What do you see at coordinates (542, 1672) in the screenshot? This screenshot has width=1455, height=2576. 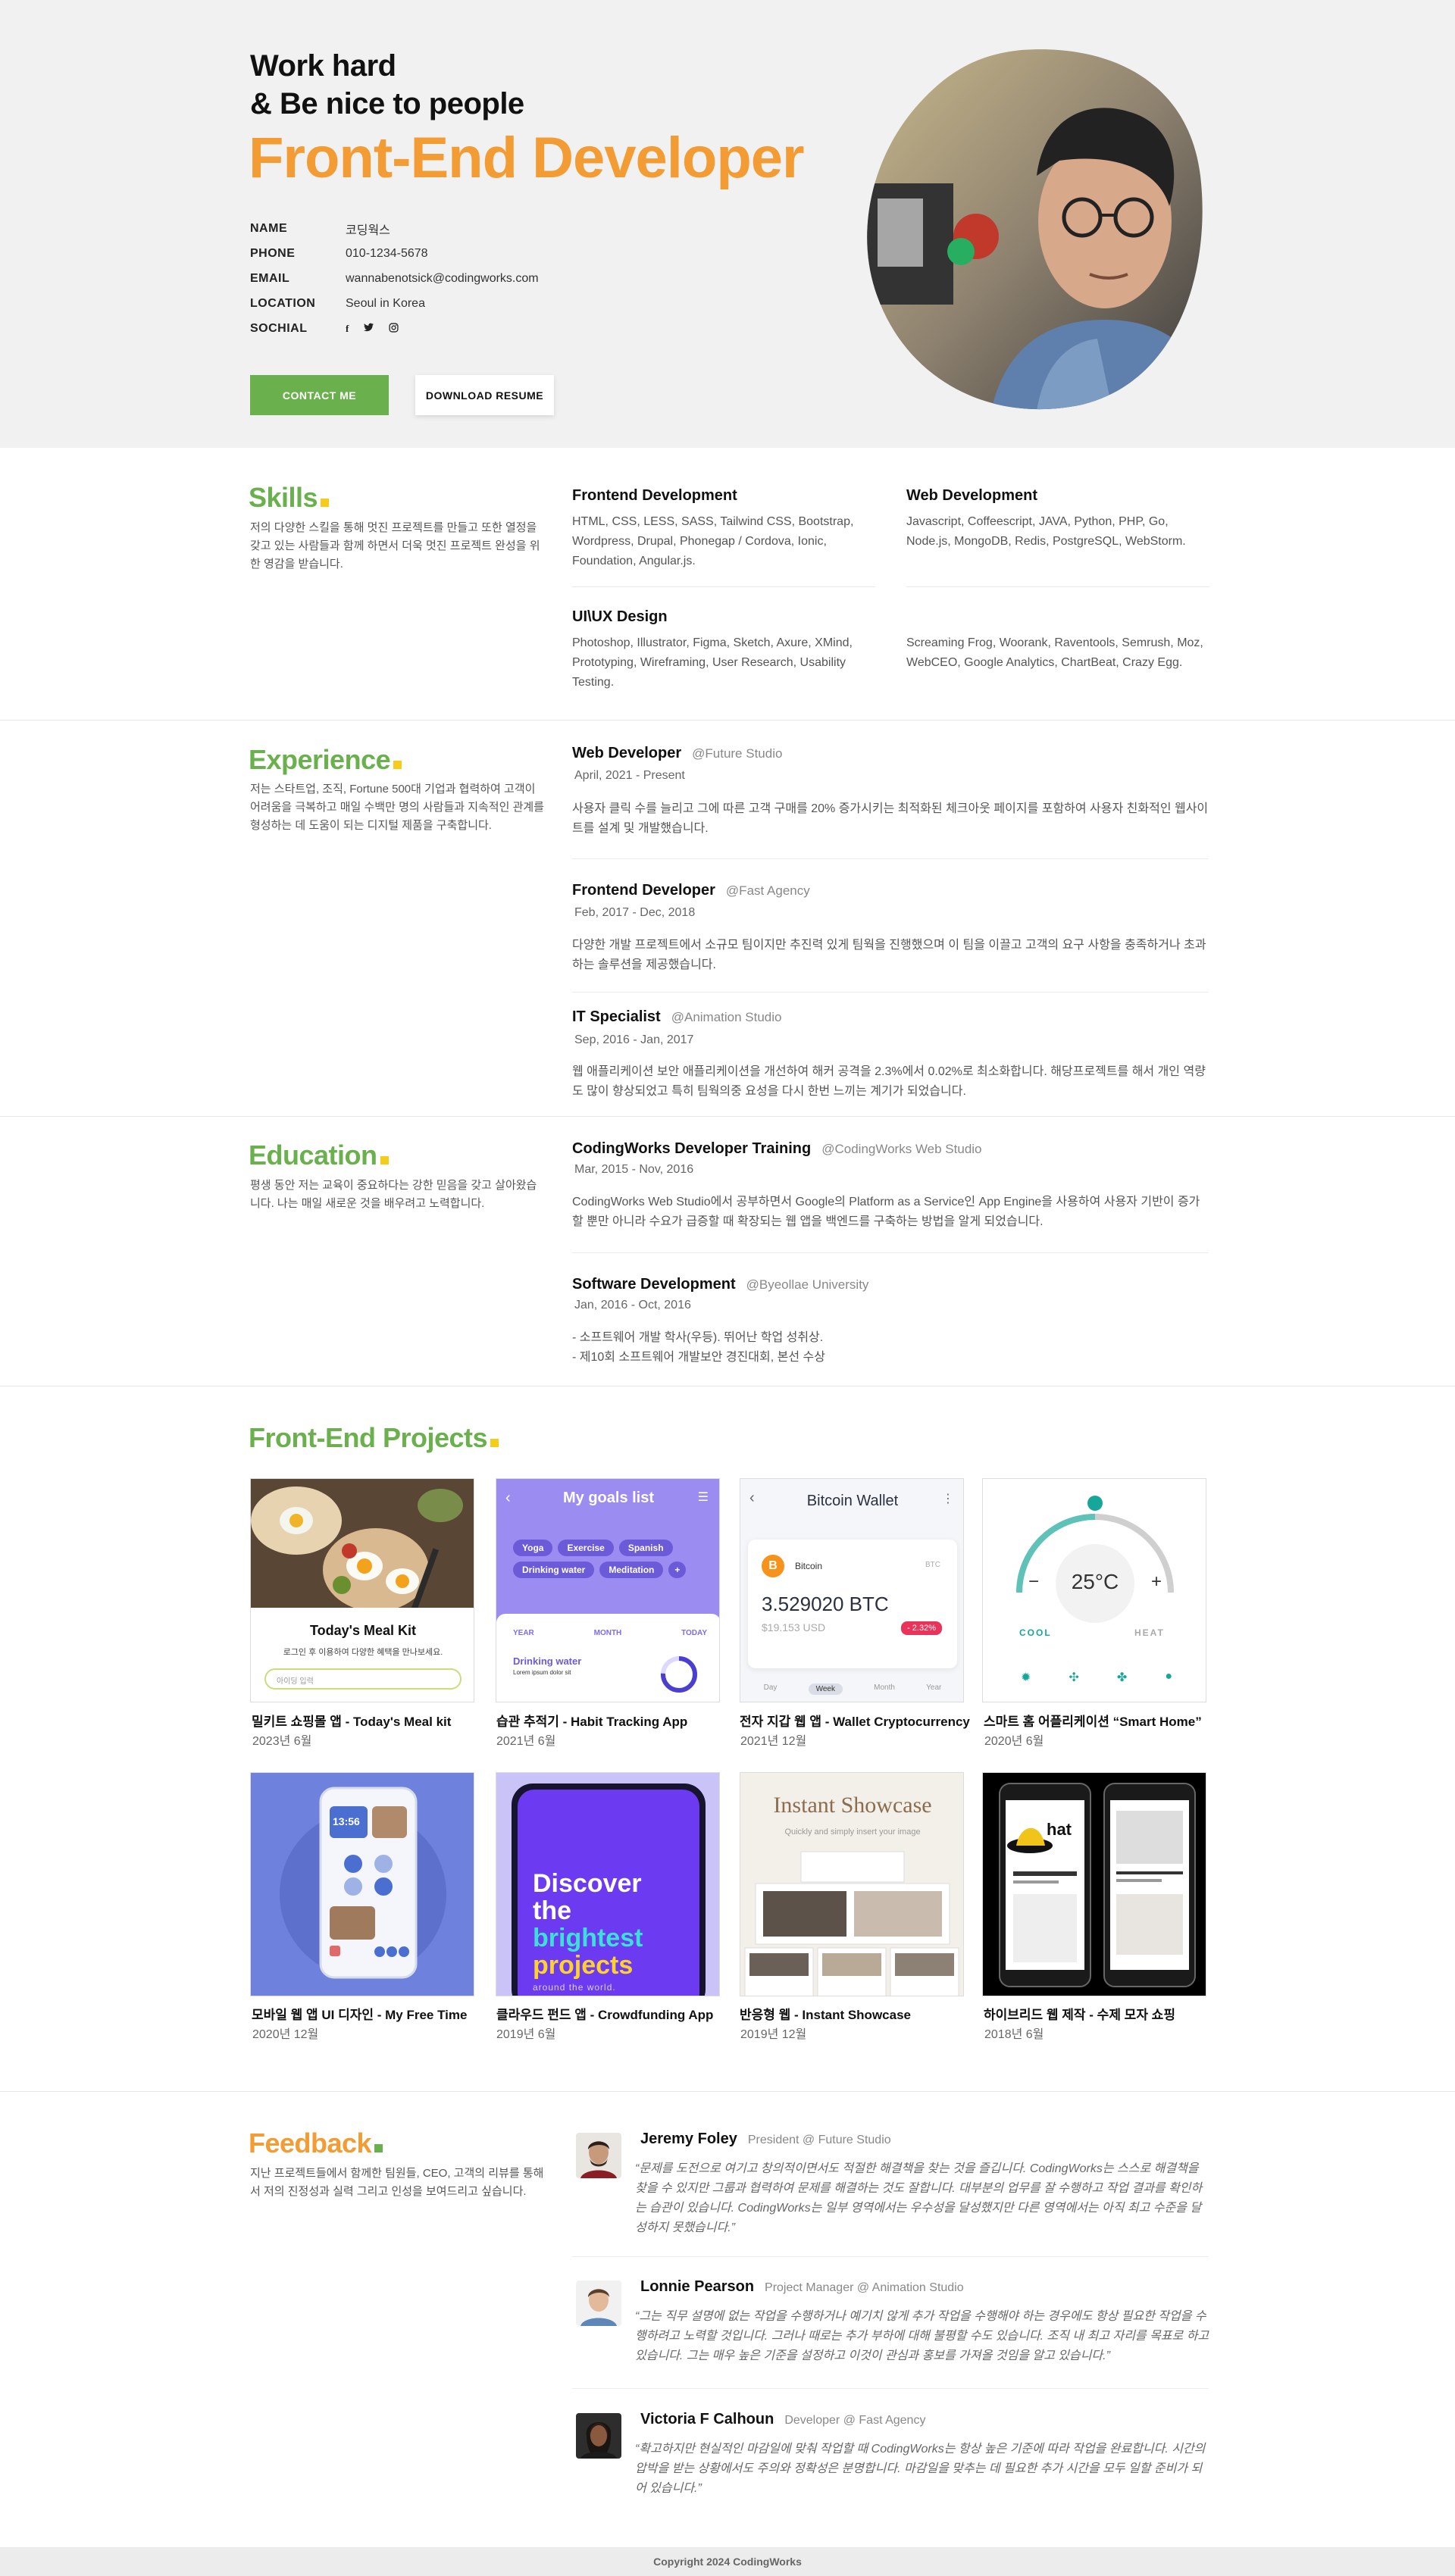 I see `goal-item-text: Lorem ipsum dolor sit` at bounding box center [542, 1672].